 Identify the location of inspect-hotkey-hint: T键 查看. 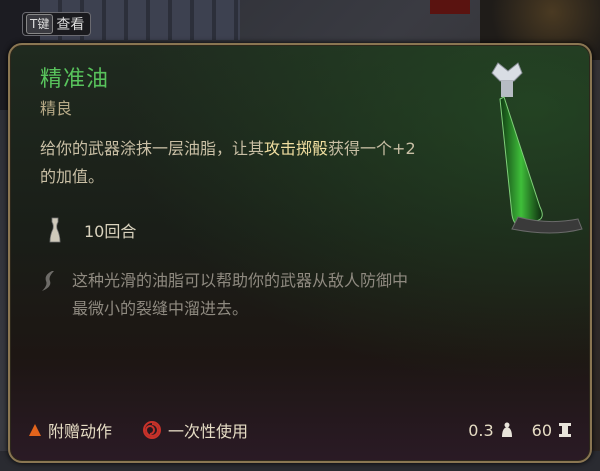
(57, 24).